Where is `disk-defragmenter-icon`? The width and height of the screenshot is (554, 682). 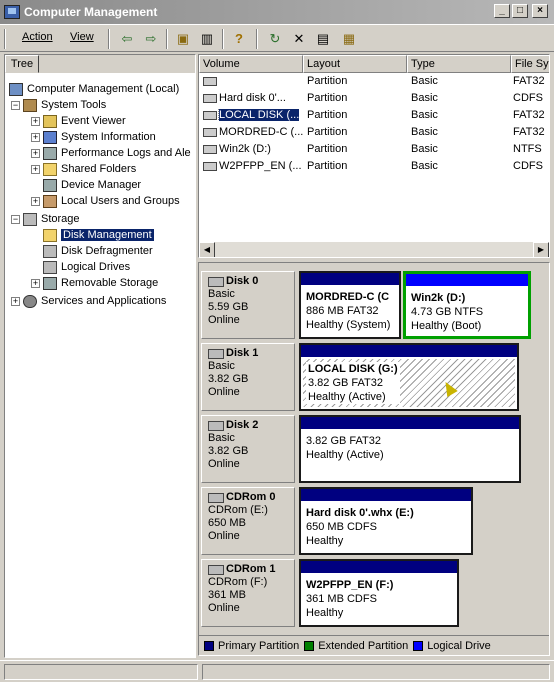
disk-defragmenter-icon is located at coordinates (50, 251).